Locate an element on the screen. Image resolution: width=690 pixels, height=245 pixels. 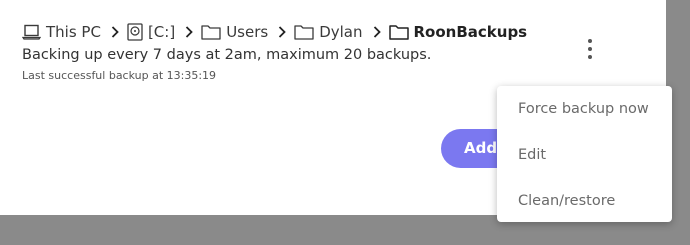
breadcrumb-item-drive-c: [C:] is located at coordinates (151, 32).